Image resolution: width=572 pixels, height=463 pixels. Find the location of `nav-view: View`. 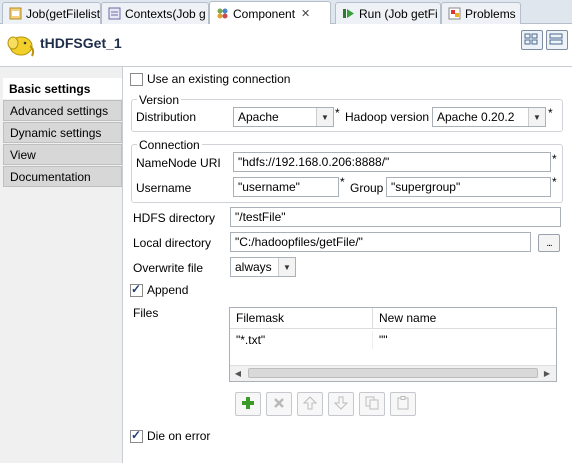

nav-view: View is located at coordinates (62, 154).